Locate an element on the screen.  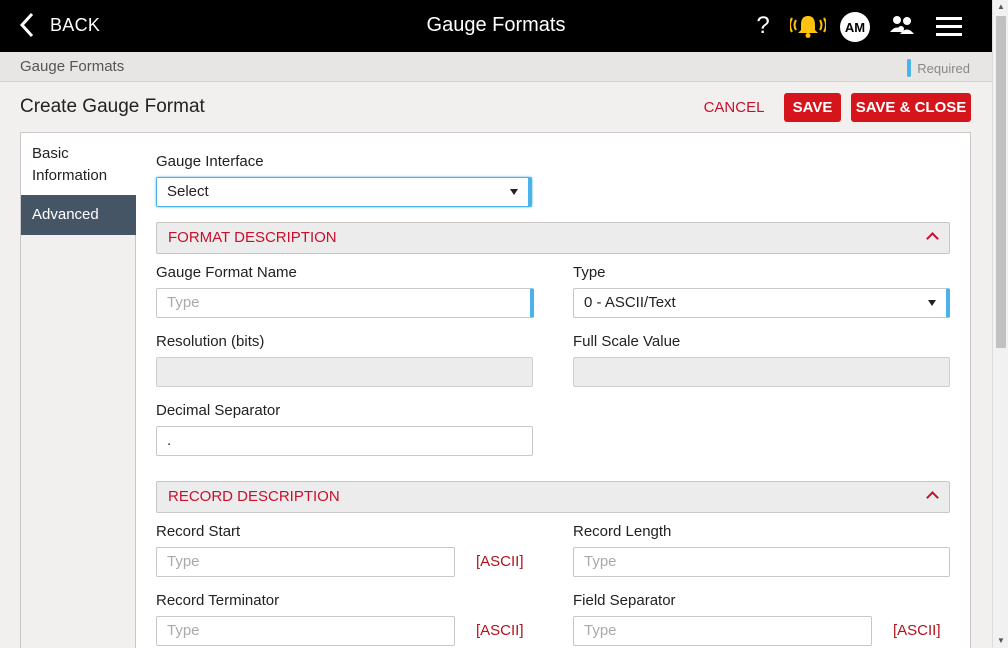
decimal-separator-label: Decimal Separator is located at coordinates (218, 410).